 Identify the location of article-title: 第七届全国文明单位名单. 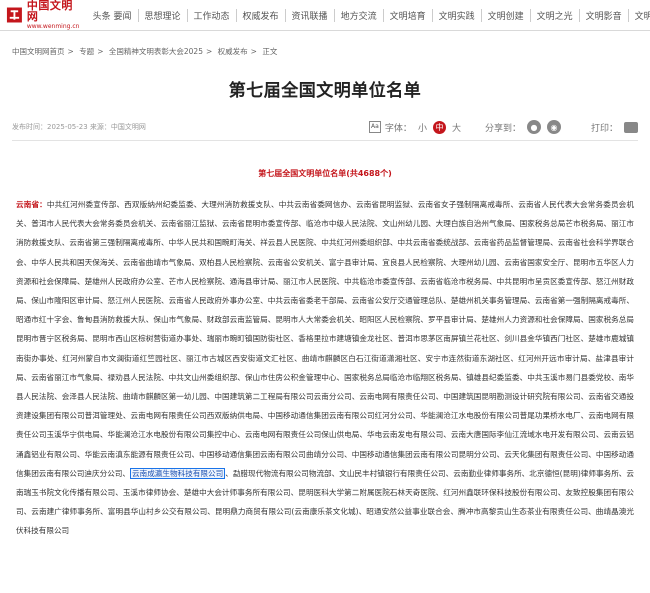
(325, 91).